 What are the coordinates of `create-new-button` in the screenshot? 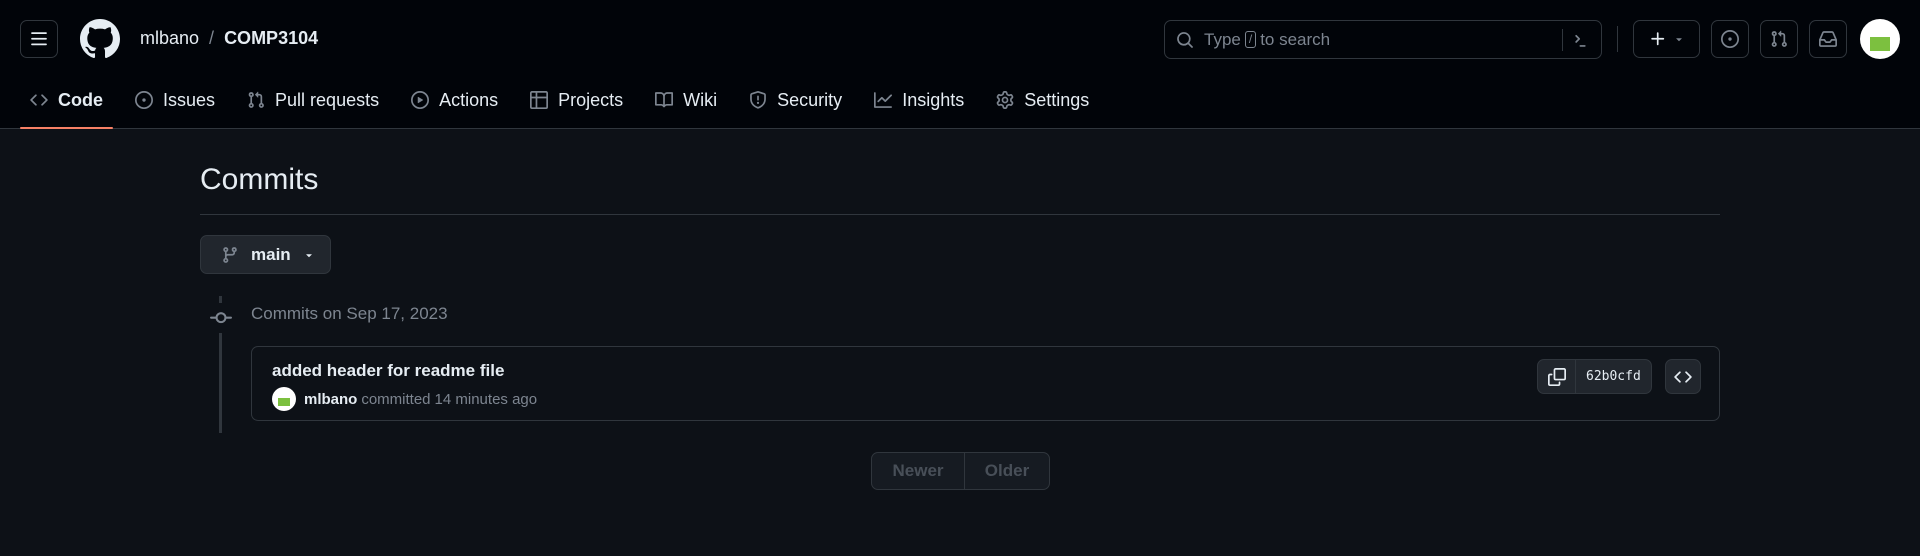 It's located at (1666, 39).